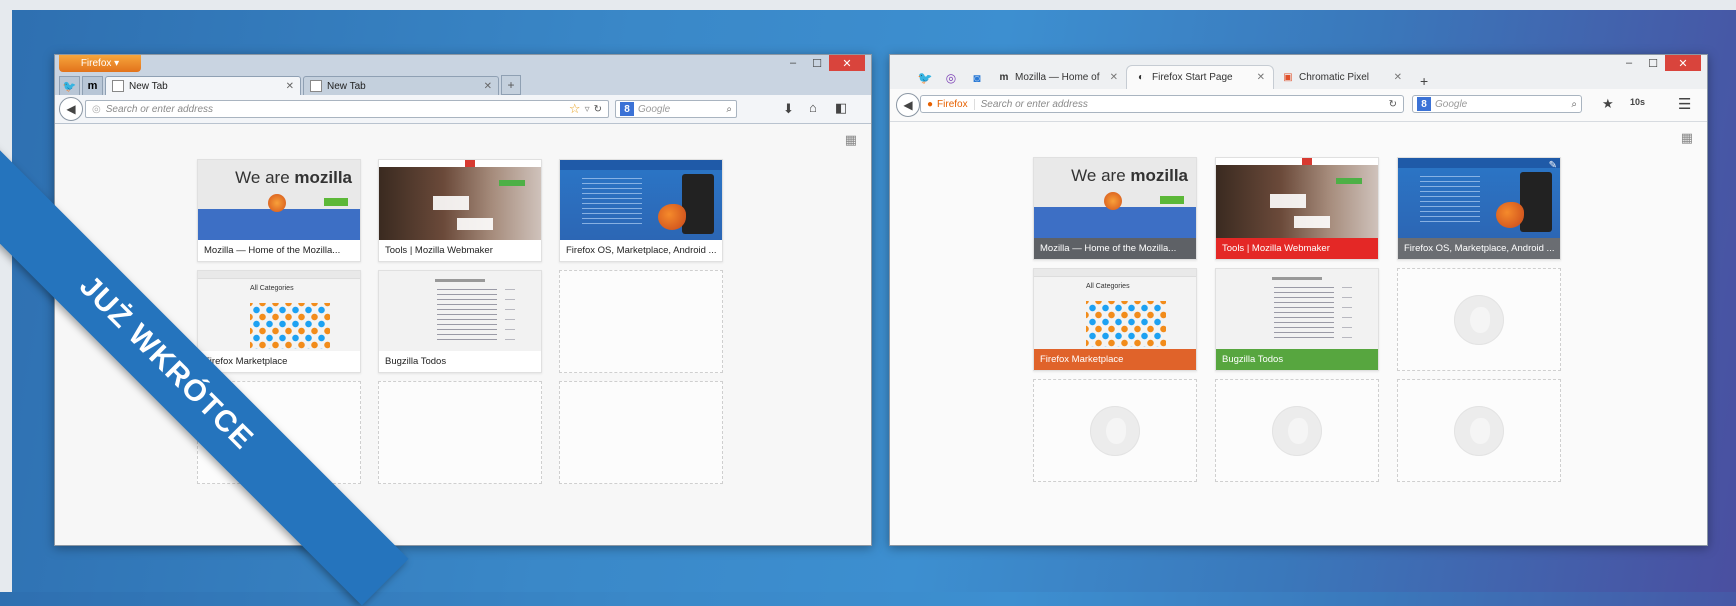 The width and height of the screenshot is (1736, 606). What do you see at coordinates (460, 312) in the screenshot?
I see `thumbnail-bugzilla` at bounding box center [460, 312].